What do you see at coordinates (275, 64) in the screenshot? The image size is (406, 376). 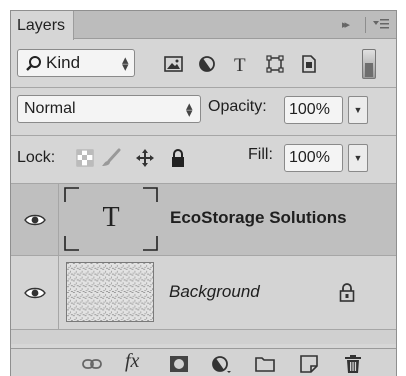 I see `shape-filter-icon` at bounding box center [275, 64].